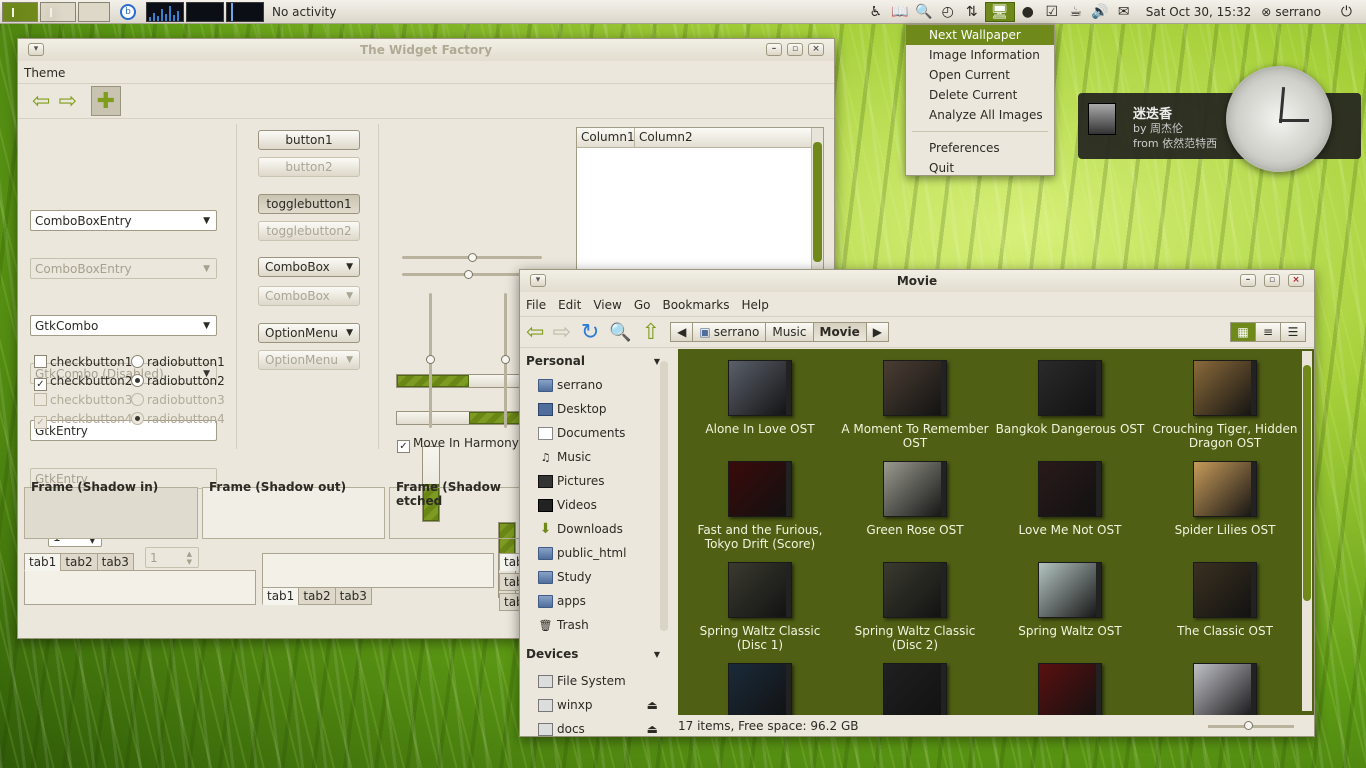  I want to click on breadcrumb-music: Music, so click(789, 332).